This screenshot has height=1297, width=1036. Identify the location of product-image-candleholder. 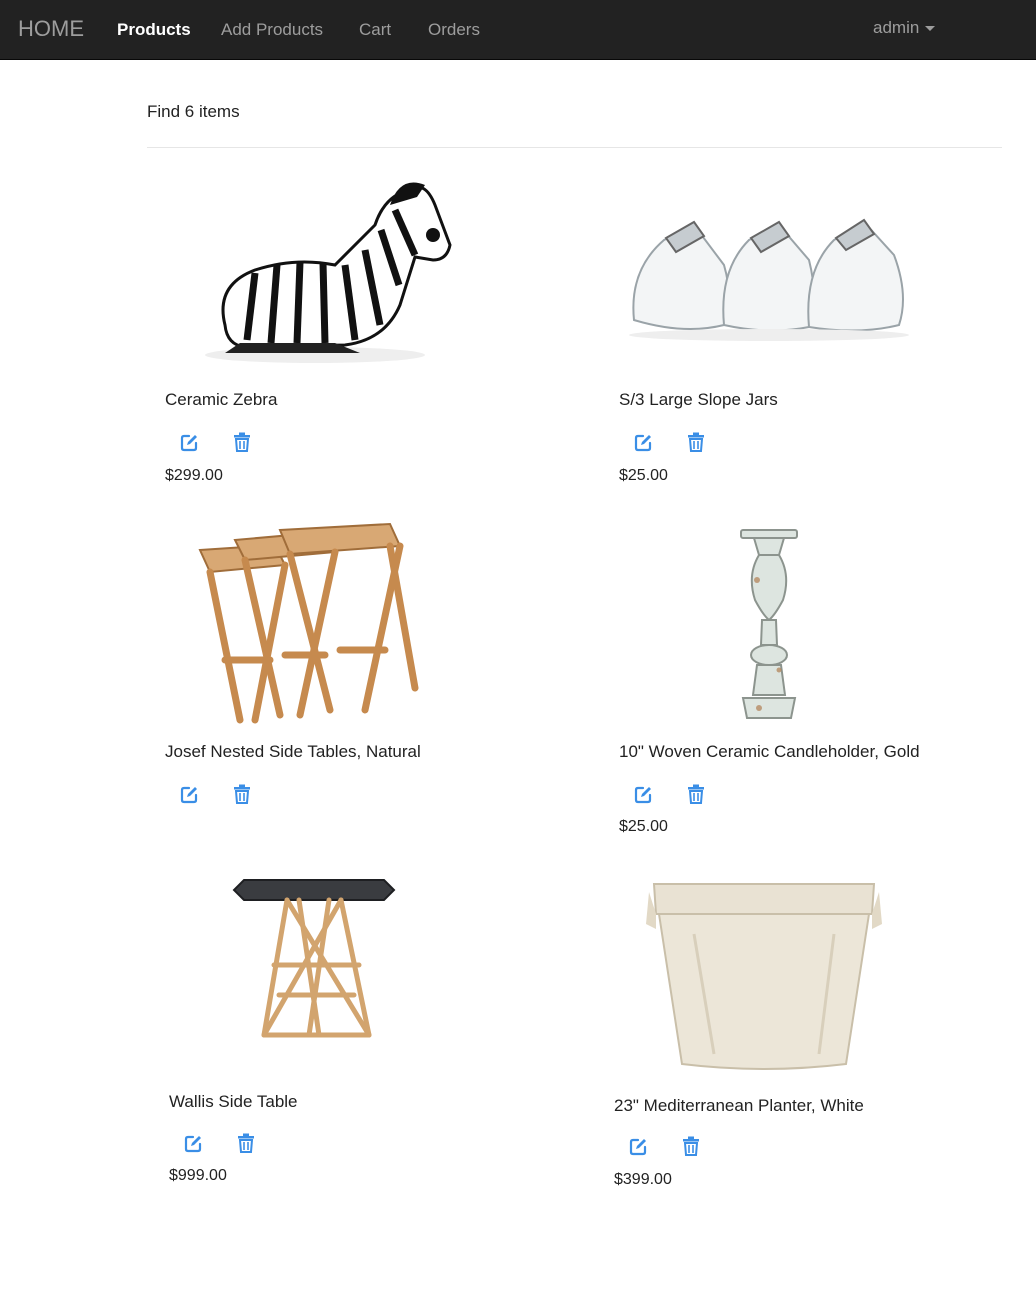
(779, 625).